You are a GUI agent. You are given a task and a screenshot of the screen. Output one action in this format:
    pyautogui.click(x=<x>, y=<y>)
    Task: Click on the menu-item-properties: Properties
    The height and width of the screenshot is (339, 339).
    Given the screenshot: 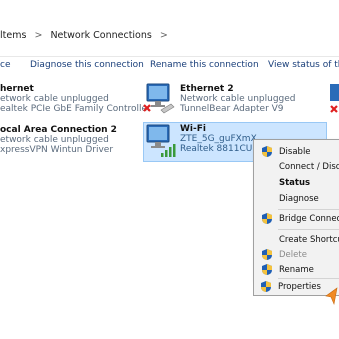 What is the action you would take?
    pyautogui.click(x=299, y=287)
    